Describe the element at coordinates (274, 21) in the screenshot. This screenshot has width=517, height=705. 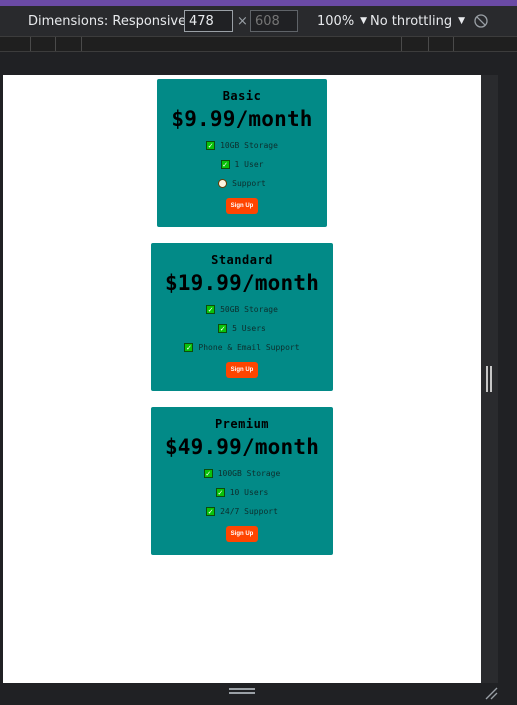
I see `height-input` at that location.